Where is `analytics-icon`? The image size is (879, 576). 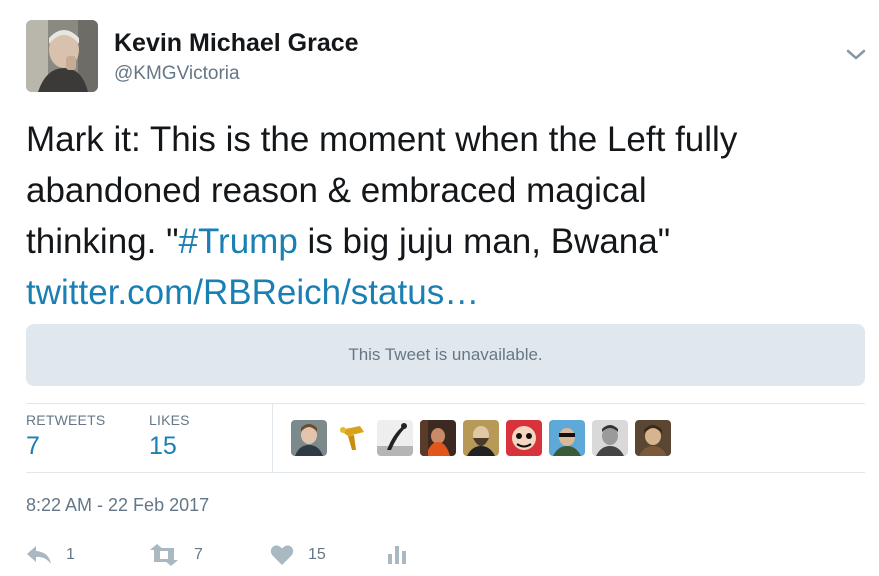 analytics-icon is located at coordinates (397, 555).